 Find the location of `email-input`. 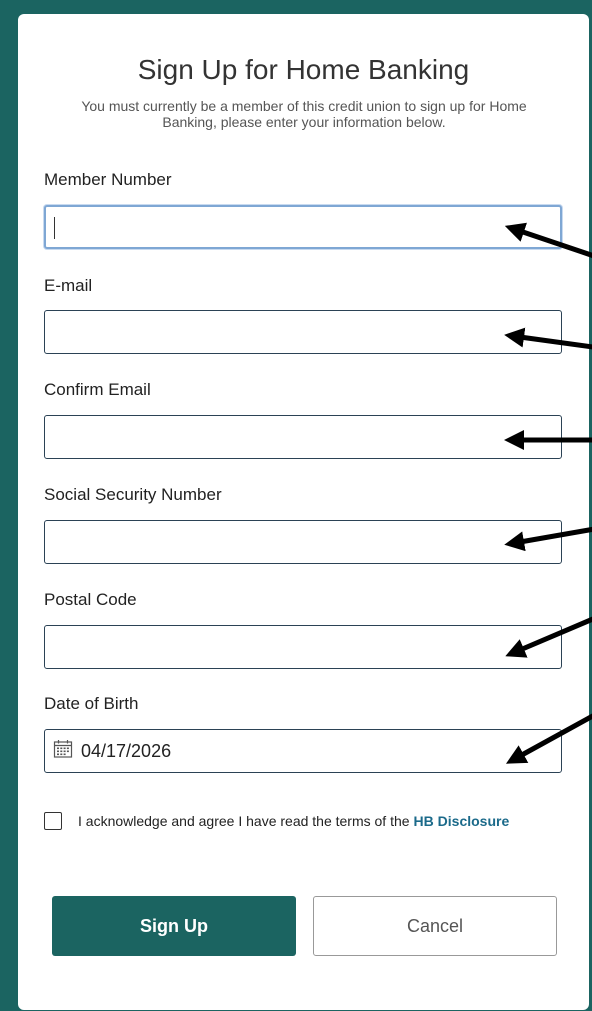

email-input is located at coordinates (303, 332).